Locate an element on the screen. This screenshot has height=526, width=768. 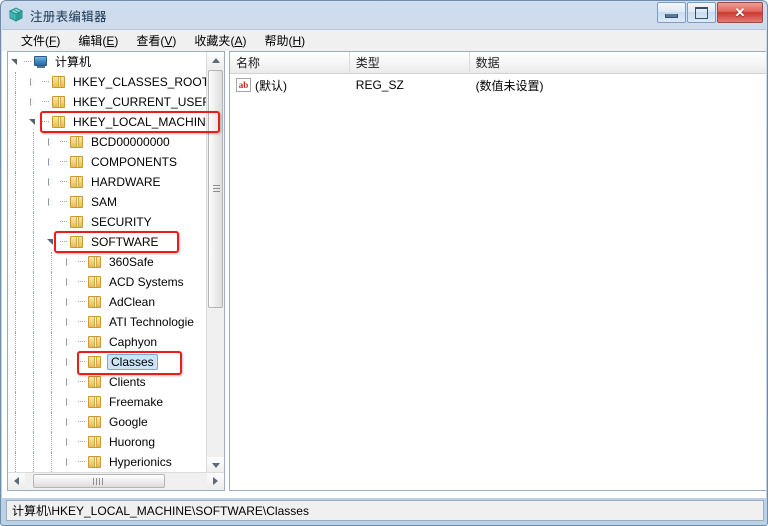
menu-accel: V is located at coordinates (168, 41).